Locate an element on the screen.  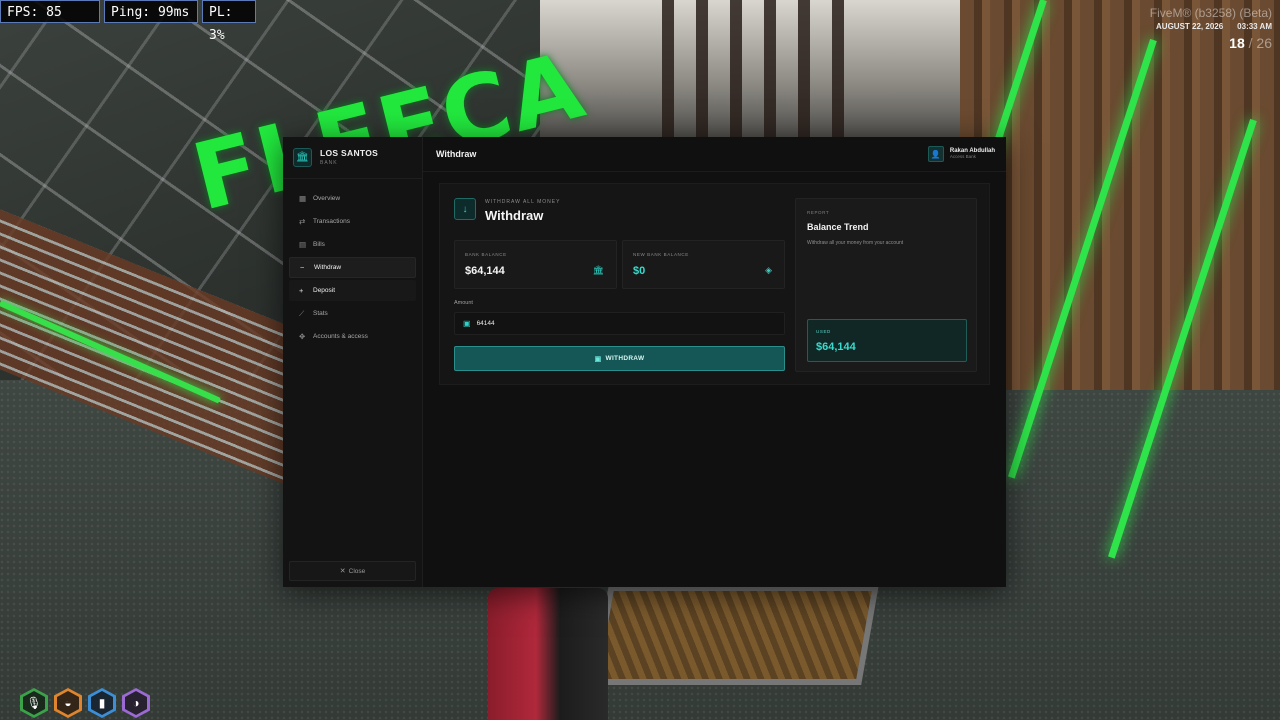
close-icon: ✕ is located at coordinates (342, 571).